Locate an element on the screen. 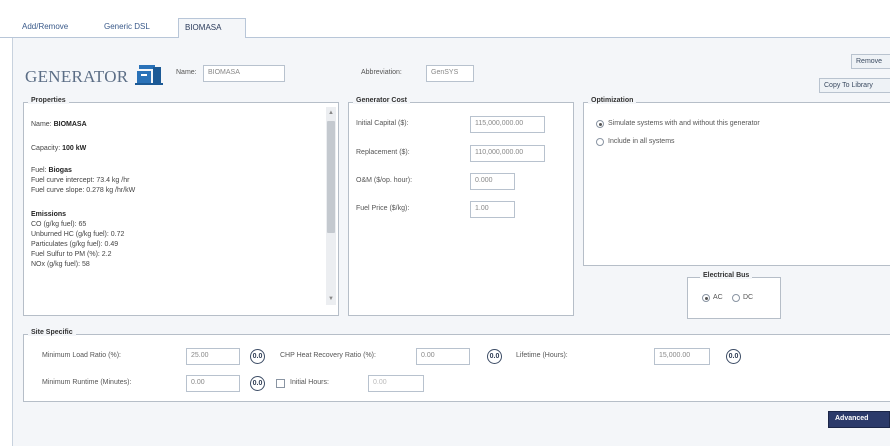  scroll-thumb is located at coordinates (331, 177).